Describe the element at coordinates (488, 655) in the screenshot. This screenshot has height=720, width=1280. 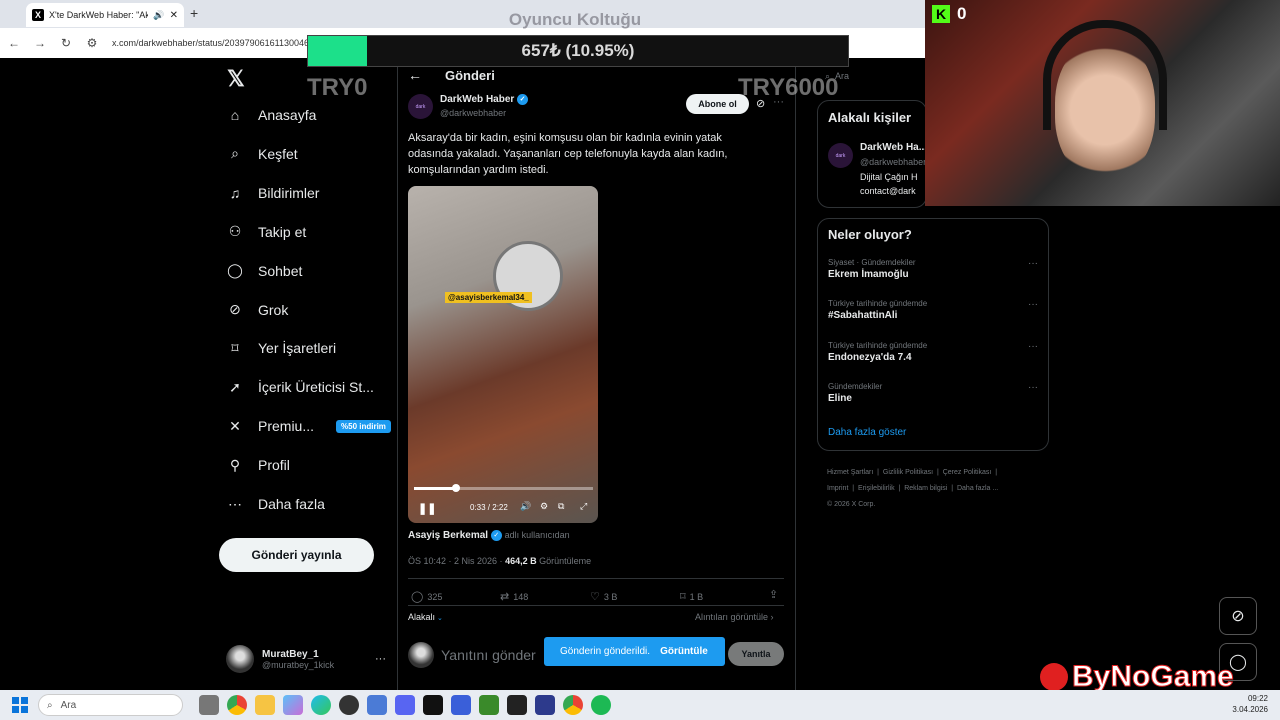
I see `reply-input: Yanıtını gönder` at that location.